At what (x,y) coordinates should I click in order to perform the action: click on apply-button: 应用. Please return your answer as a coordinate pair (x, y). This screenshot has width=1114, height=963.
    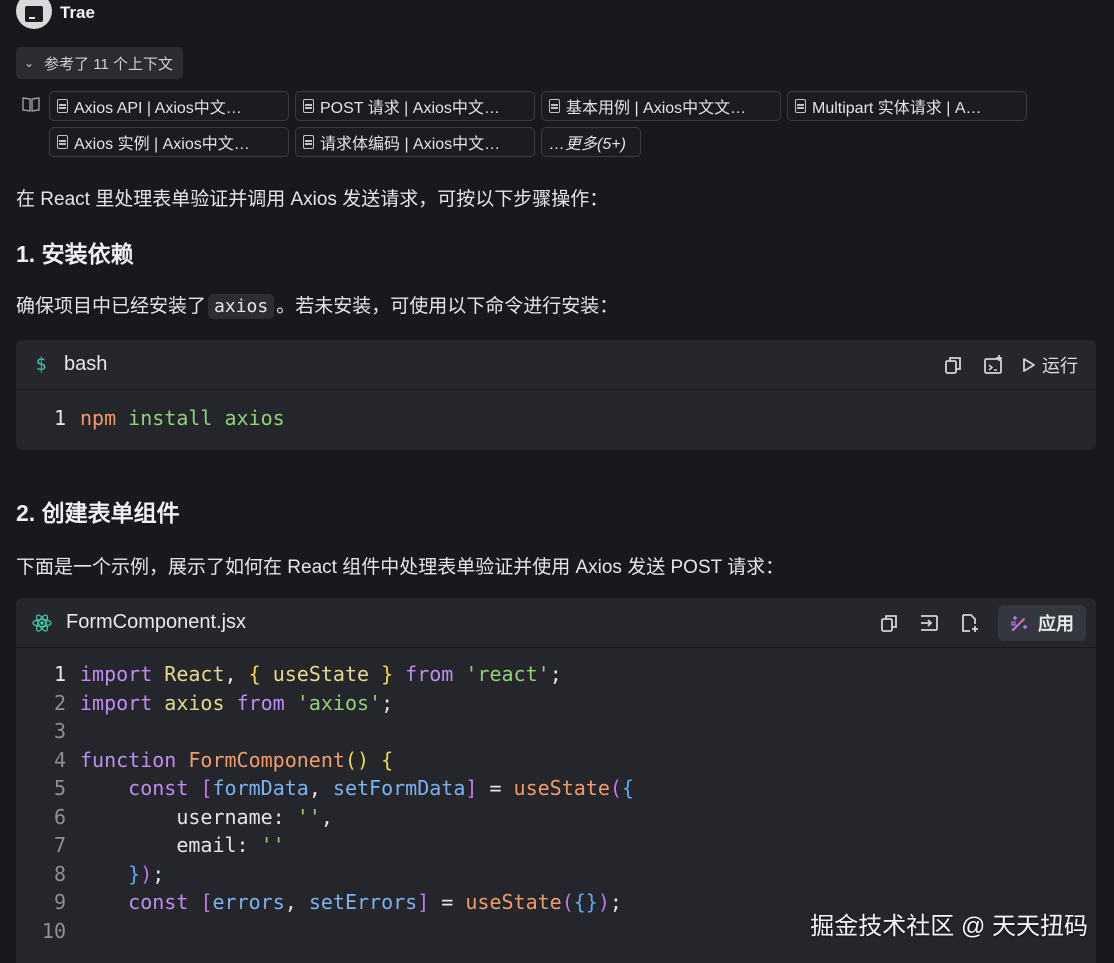
    Looking at the image, I should click on (1042, 622).